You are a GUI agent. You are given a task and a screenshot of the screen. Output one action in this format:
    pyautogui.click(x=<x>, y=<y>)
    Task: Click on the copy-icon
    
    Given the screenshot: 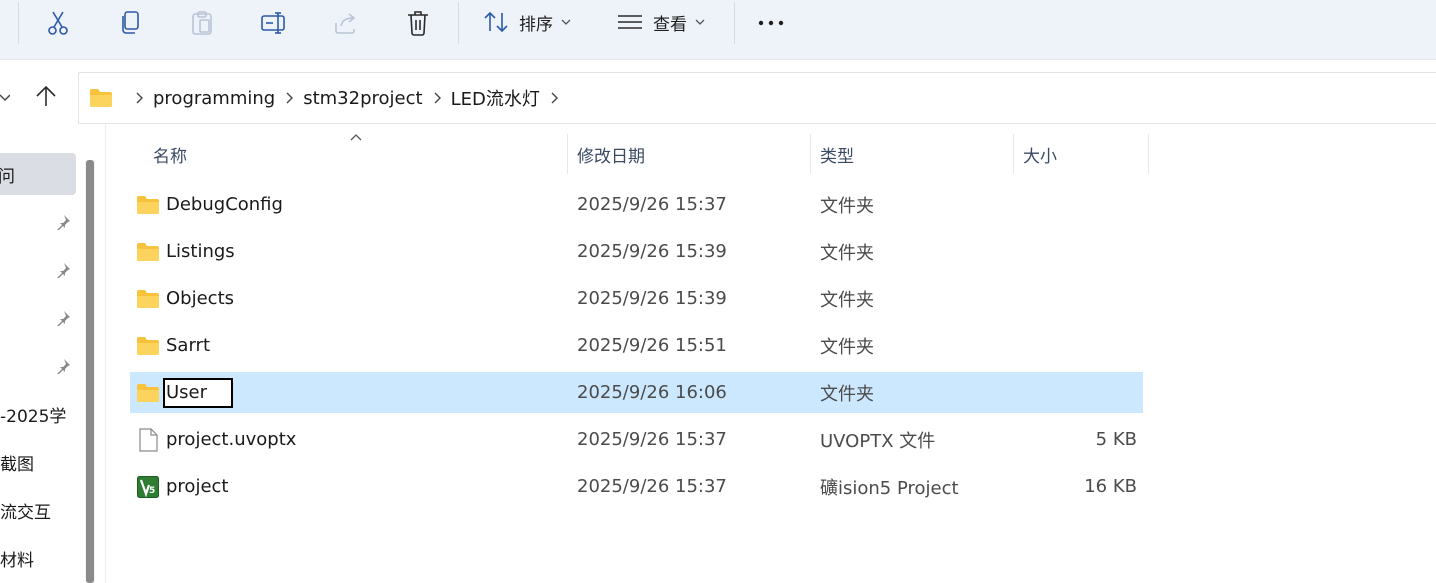 What is the action you would take?
    pyautogui.click(x=130, y=23)
    